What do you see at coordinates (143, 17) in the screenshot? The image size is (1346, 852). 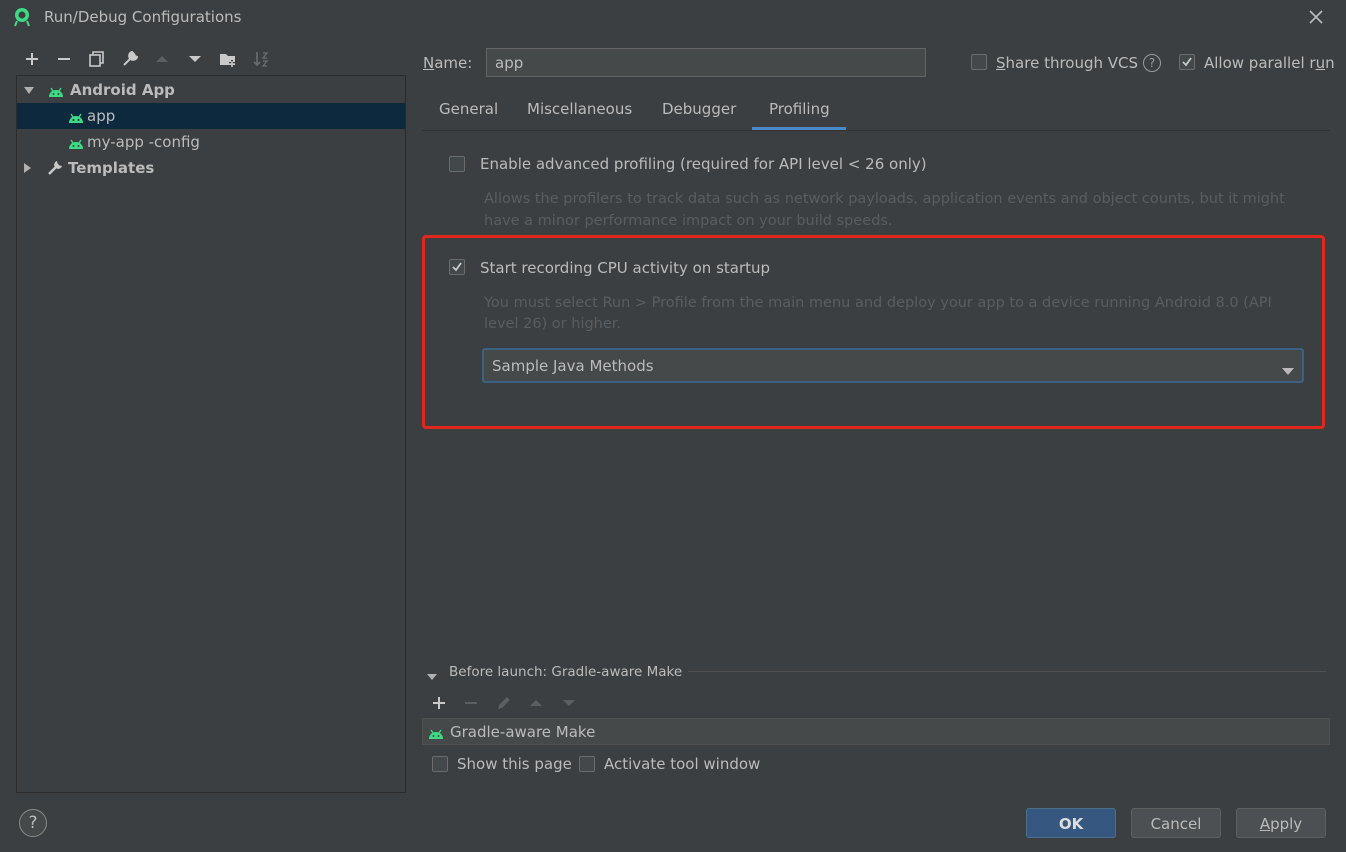 I see `window-title: Run/Debug Configurations` at bounding box center [143, 17].